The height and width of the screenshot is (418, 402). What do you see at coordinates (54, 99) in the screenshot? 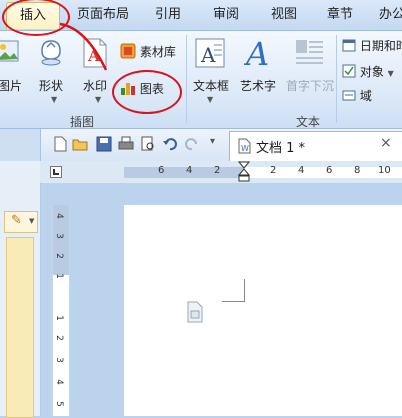
I see `shape-dropdown-icon: ▼` at bounding box center [54, 99].